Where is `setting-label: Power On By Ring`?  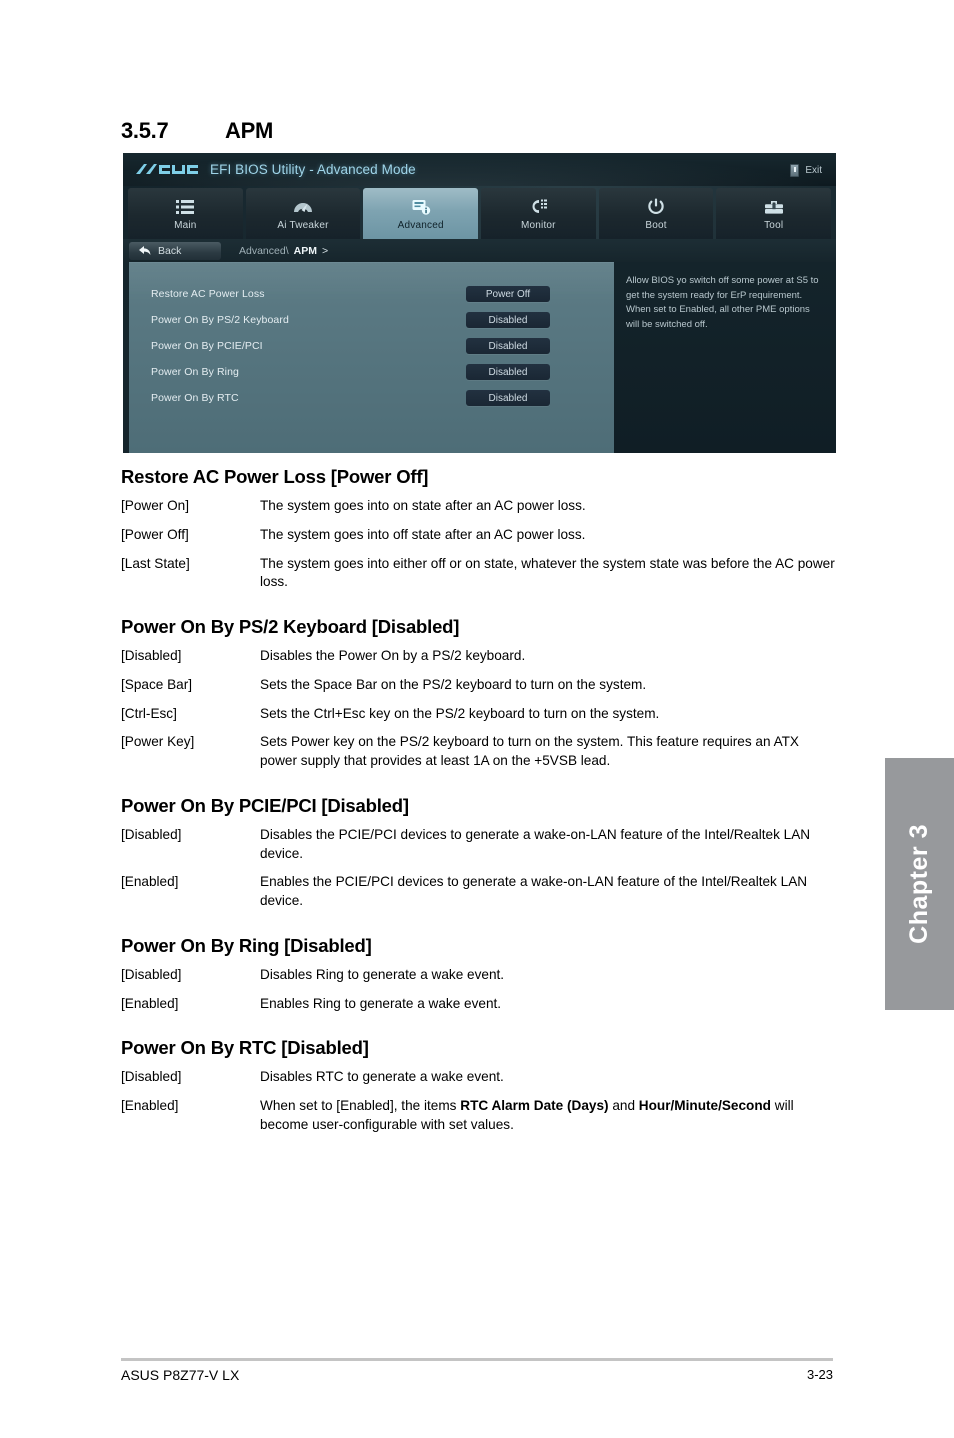
setting-label: Power On By Ring is located at coordinates (195, 372).